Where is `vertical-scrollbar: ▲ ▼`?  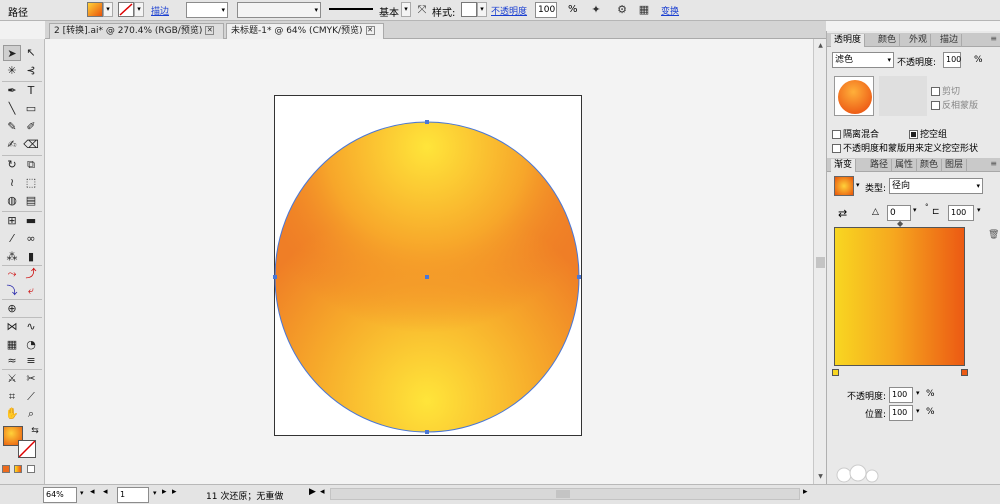
vertical-scrollbar: ▲ ▼ is located at coordinates (819, 261).